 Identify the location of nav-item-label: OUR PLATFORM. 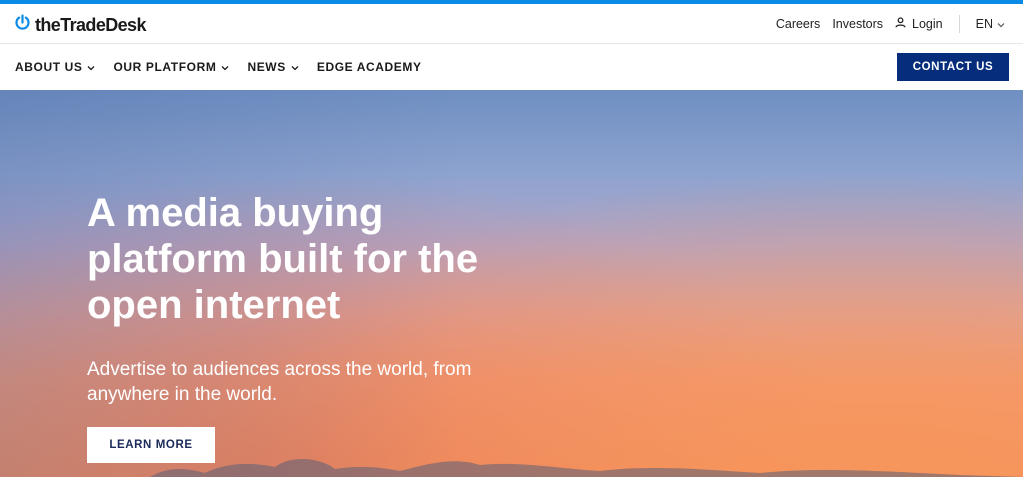
(165, 67).